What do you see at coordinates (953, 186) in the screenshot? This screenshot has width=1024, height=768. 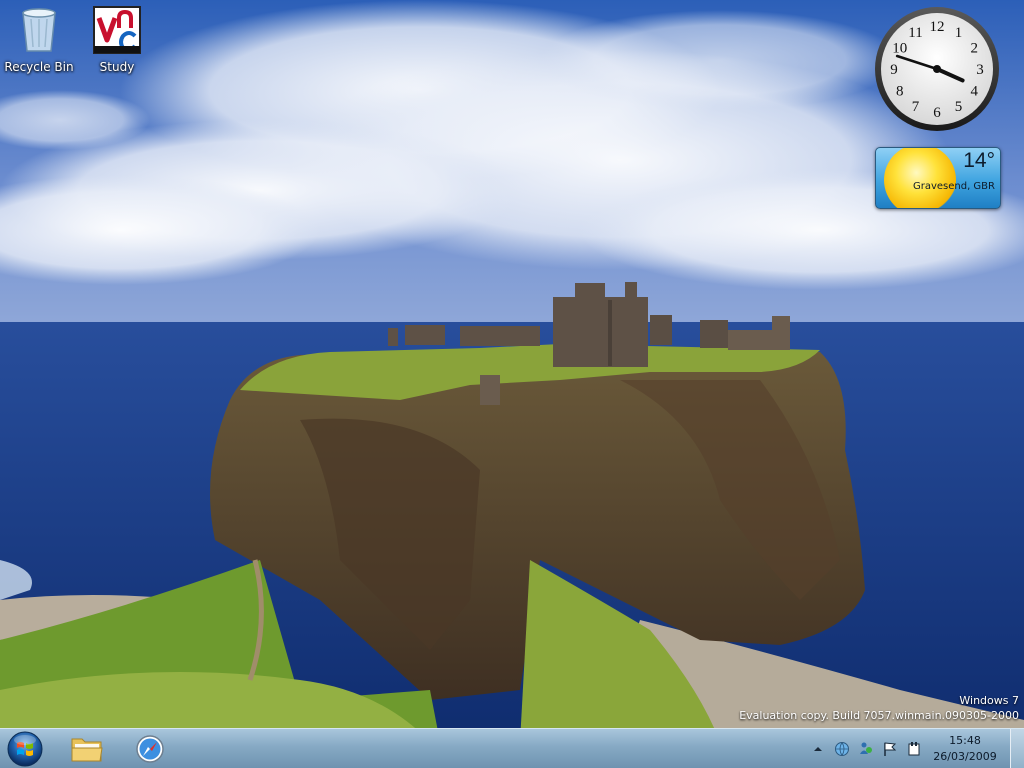 I see `weather-location: Gravesend, GBR` at bounding box center [953, 186].